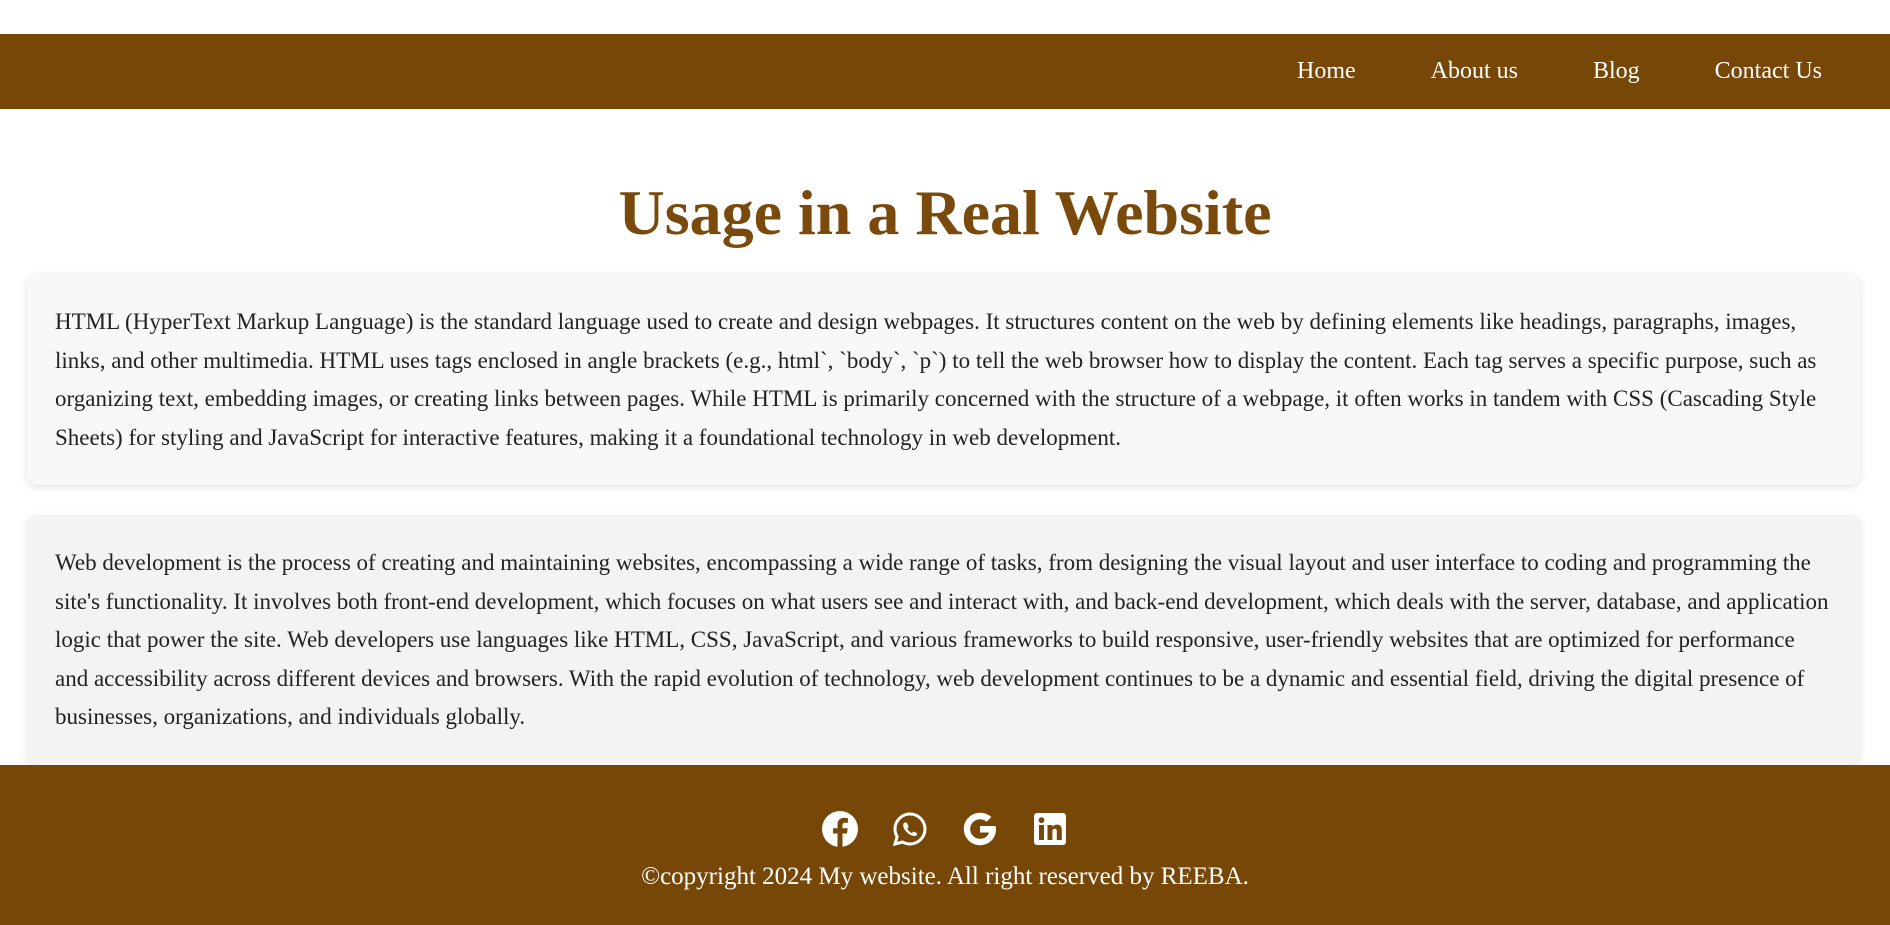  What do you see at coordinates (1474, 71) in the screenshot?
I see `nav-link-about-us: About us` at bounding box center [1474, 71].